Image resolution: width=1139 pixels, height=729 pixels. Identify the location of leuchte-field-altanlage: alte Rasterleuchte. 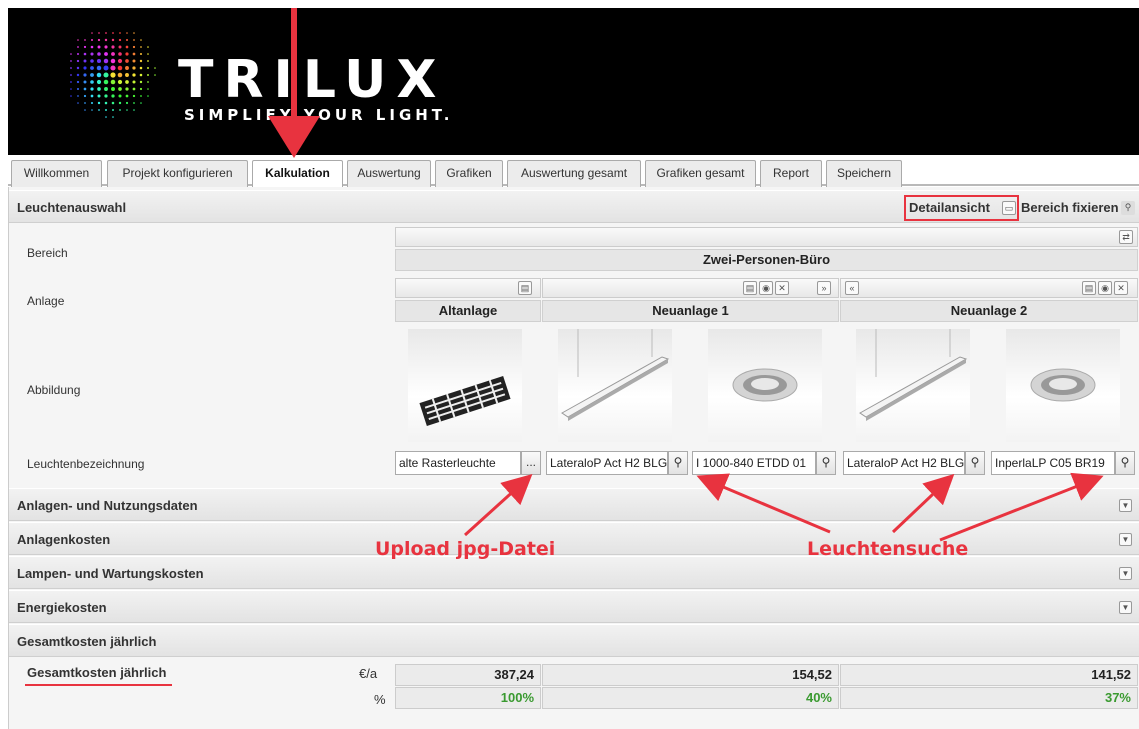
(458, 463).